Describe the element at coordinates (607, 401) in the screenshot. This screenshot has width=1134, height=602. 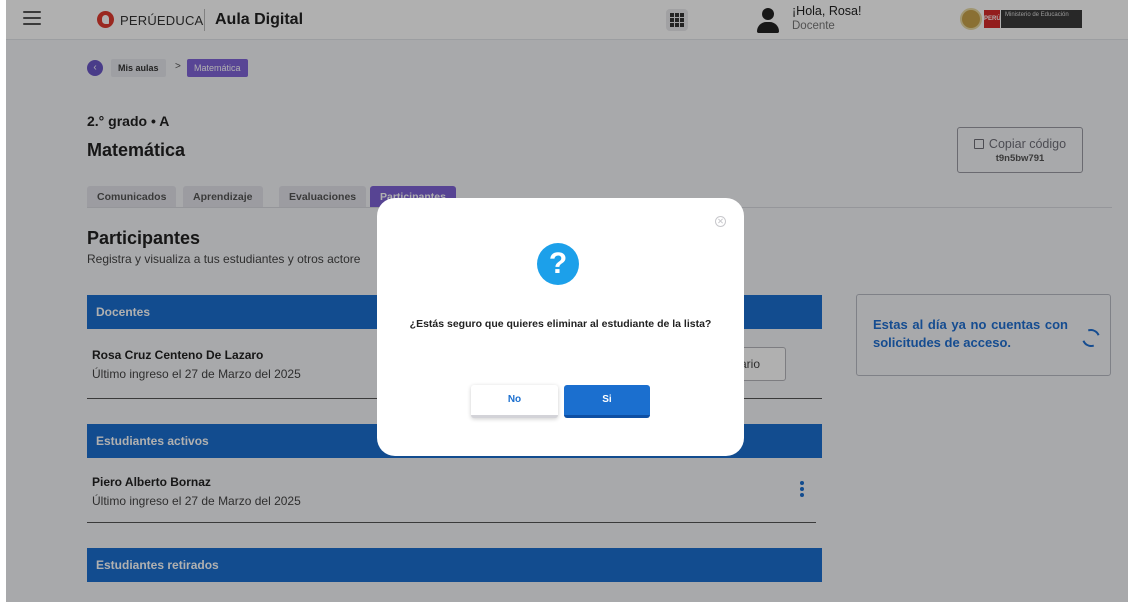
I see `yes-button: Si` at that location.